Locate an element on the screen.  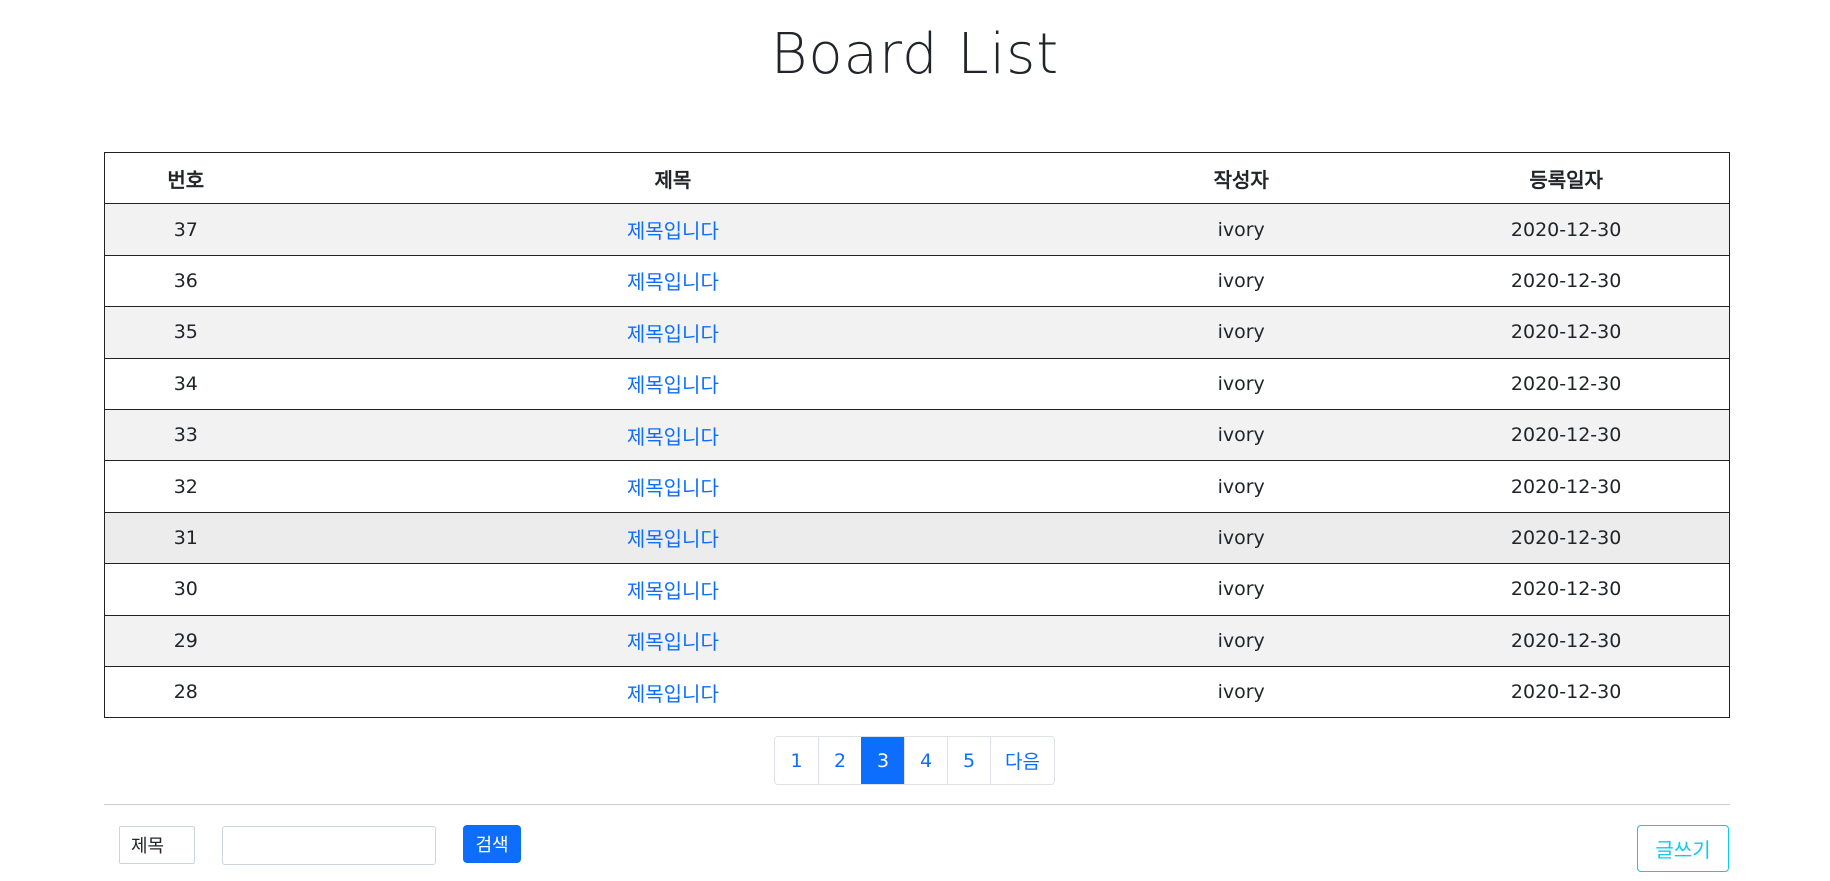
page-link-4: 4 is located at coordinates (925, 760).